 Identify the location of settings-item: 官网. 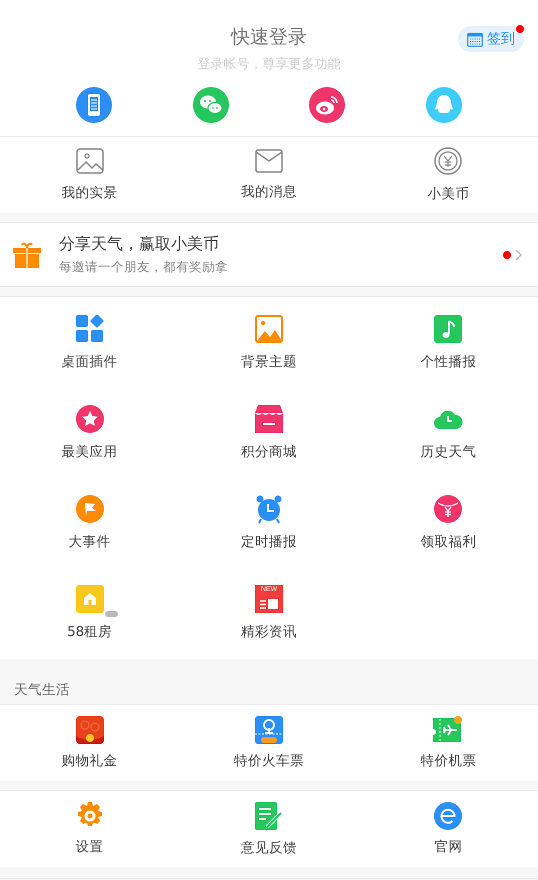
(448, 847).